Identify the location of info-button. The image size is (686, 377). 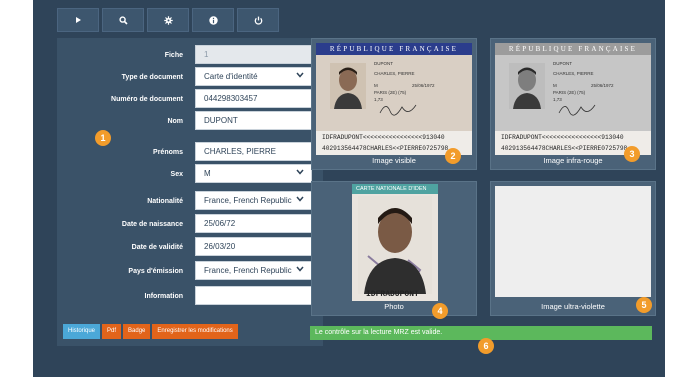
(213, 20).